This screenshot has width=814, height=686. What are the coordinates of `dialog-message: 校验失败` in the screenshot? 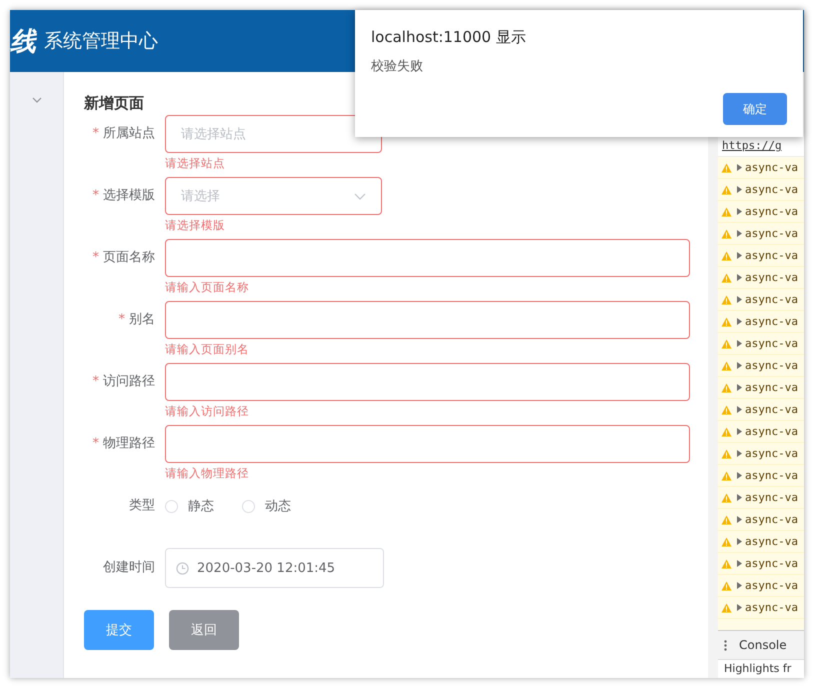 It's located at (397, 67).